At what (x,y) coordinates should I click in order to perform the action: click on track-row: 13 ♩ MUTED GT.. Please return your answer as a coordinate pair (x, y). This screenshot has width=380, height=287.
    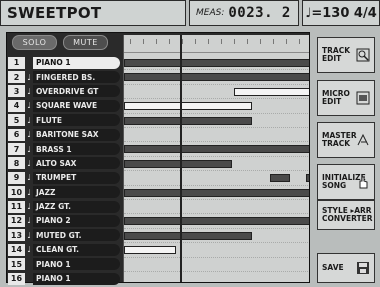
    Looking at the image, I should click on (64, 235).